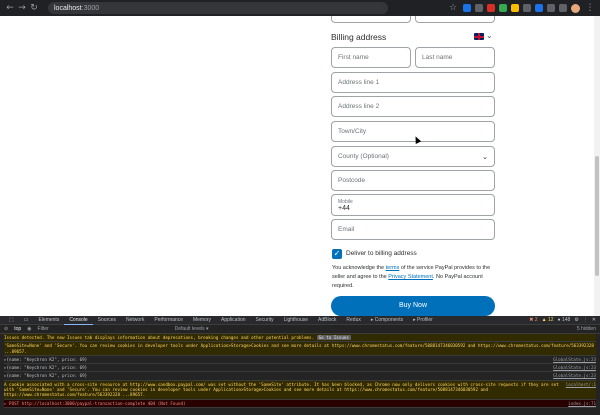 The width and height of the screenshot is (600, 415). Describe the element at coordinates (371, 57) in the screenshot. I see `first-name-field: First name` at that location.